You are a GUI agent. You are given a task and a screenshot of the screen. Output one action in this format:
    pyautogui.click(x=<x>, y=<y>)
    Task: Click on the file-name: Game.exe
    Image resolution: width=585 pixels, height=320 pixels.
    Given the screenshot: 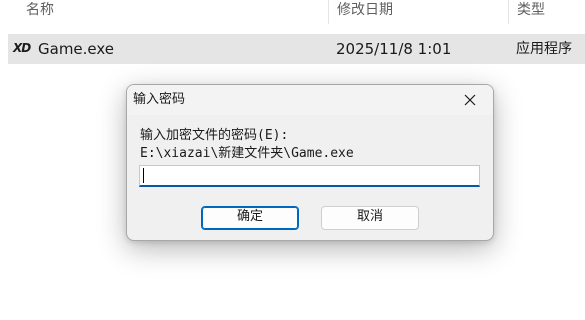 What is the action you would take?
    pyautogui.click(x=76, y=49)
    